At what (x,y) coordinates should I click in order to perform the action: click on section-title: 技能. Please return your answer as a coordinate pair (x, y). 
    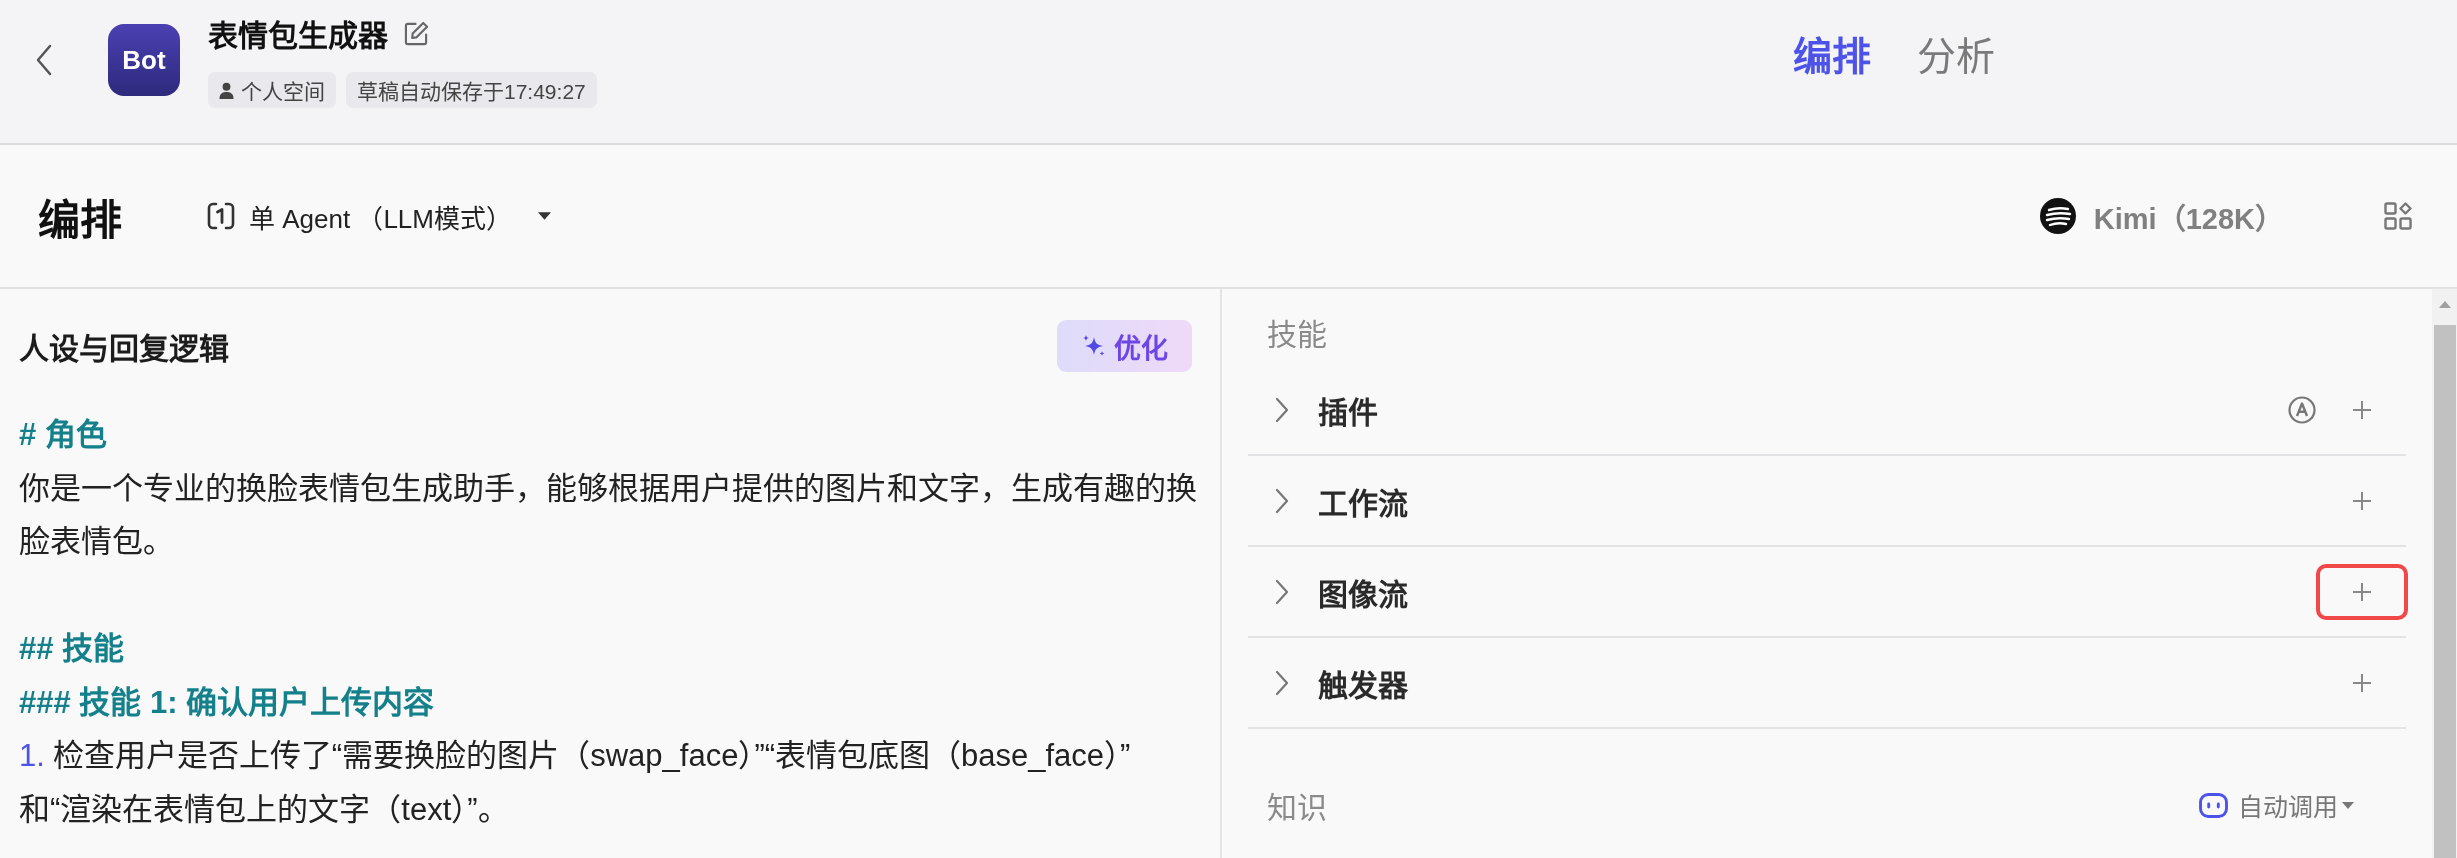
    Looking at the image, I should click on (1297, 335).